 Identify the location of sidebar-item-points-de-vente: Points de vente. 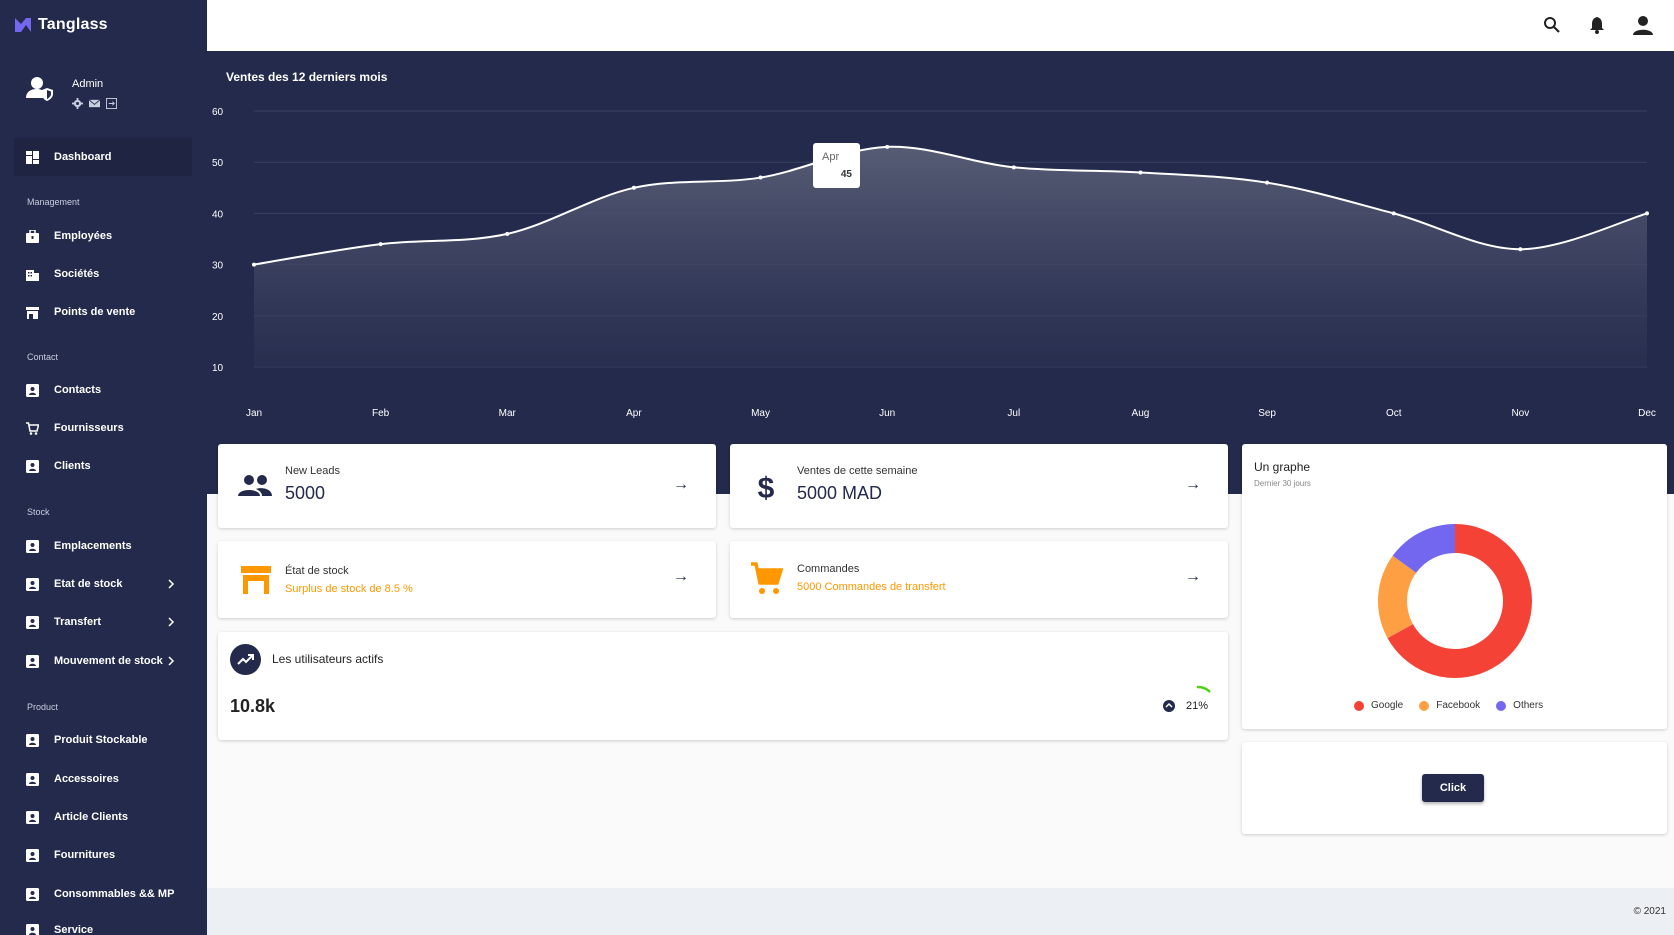
(101, 312).